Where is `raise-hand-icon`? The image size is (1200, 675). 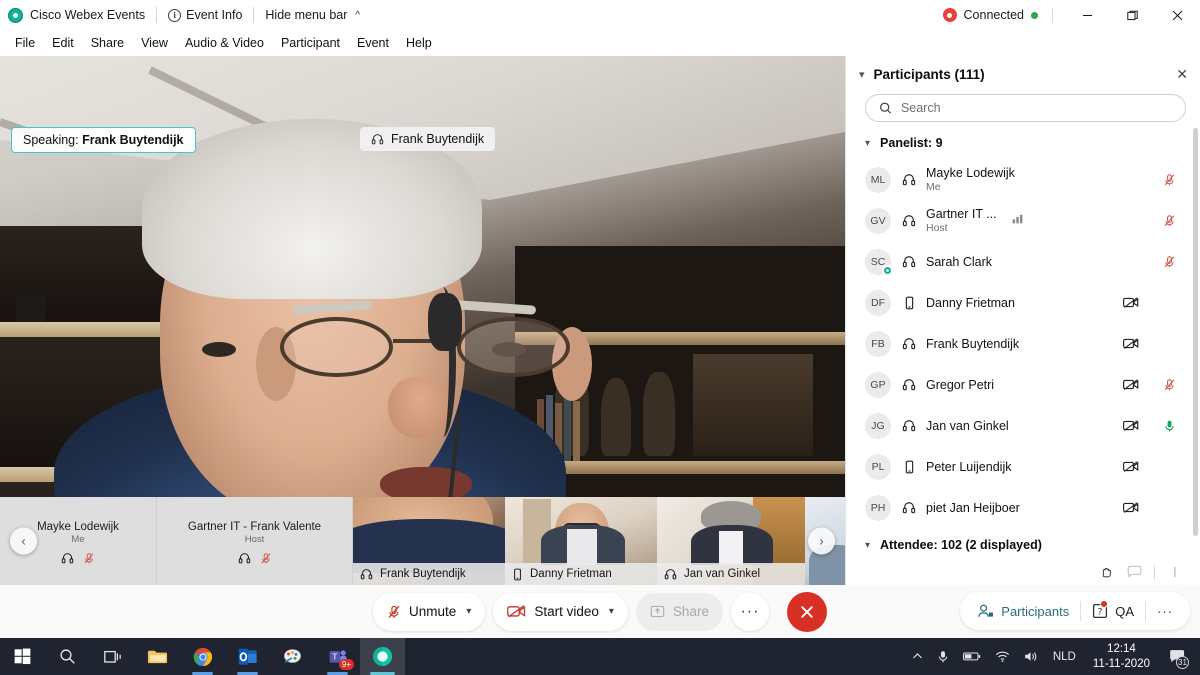 raise-hand-icon is located at coordinates (1106, 572).